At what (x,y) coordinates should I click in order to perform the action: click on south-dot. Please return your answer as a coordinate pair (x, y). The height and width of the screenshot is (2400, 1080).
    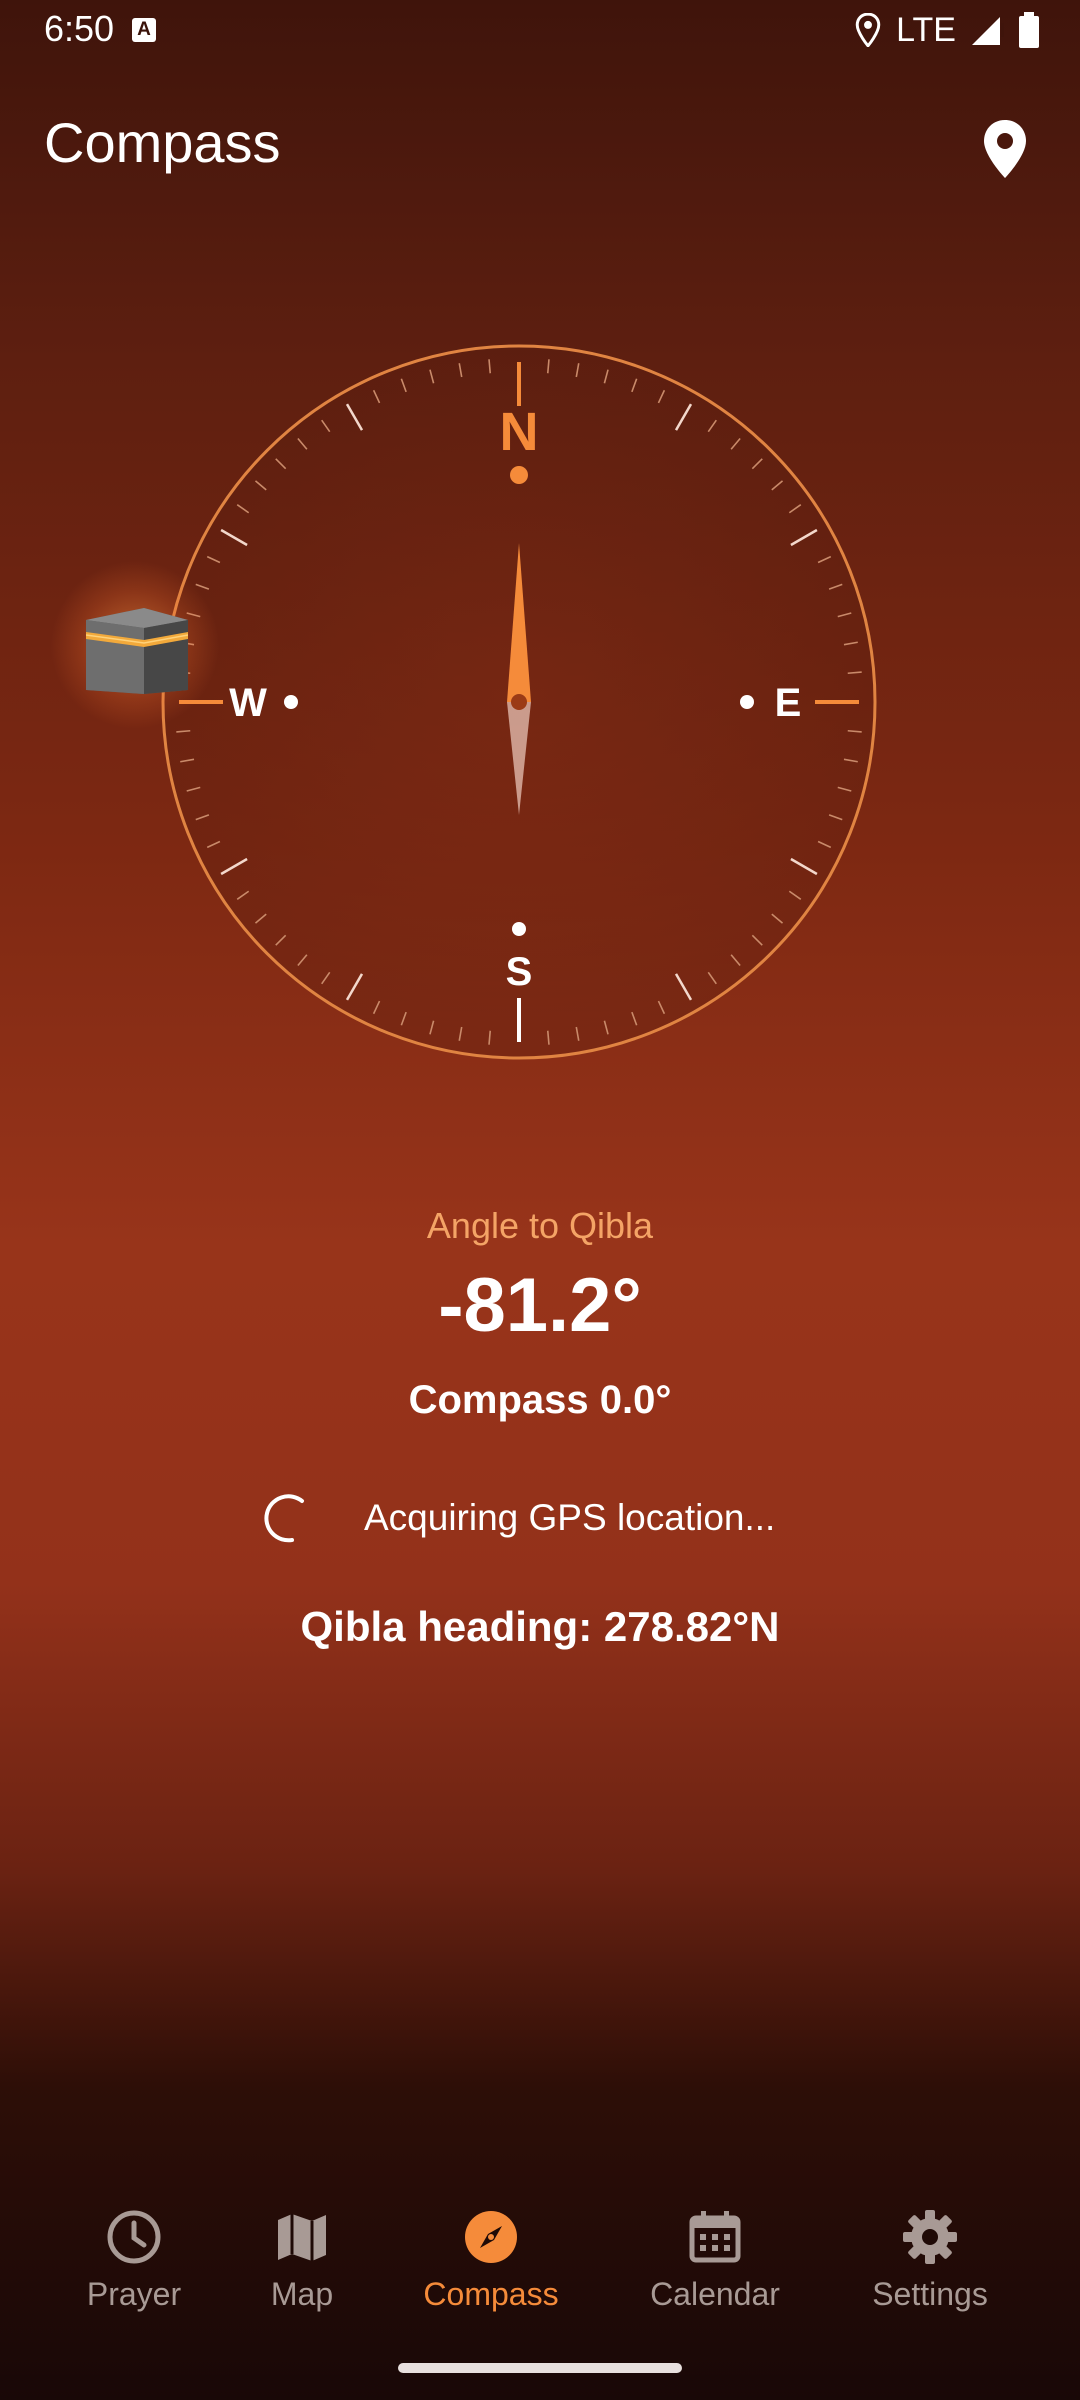
    Looking at the image, I should click on (519, 929).